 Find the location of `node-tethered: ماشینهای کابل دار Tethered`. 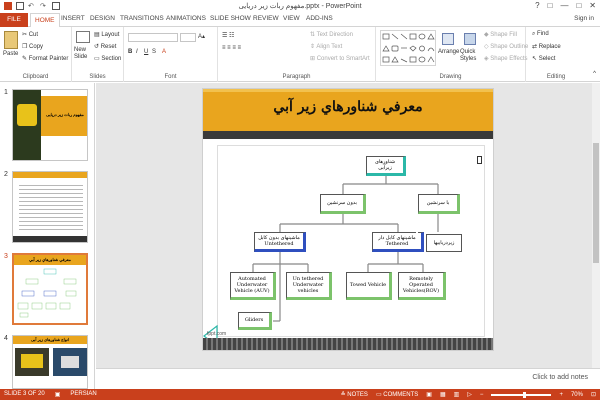

node-tethered: ماشینهای کابل دار Tethered is located at coordinates (398, 242).